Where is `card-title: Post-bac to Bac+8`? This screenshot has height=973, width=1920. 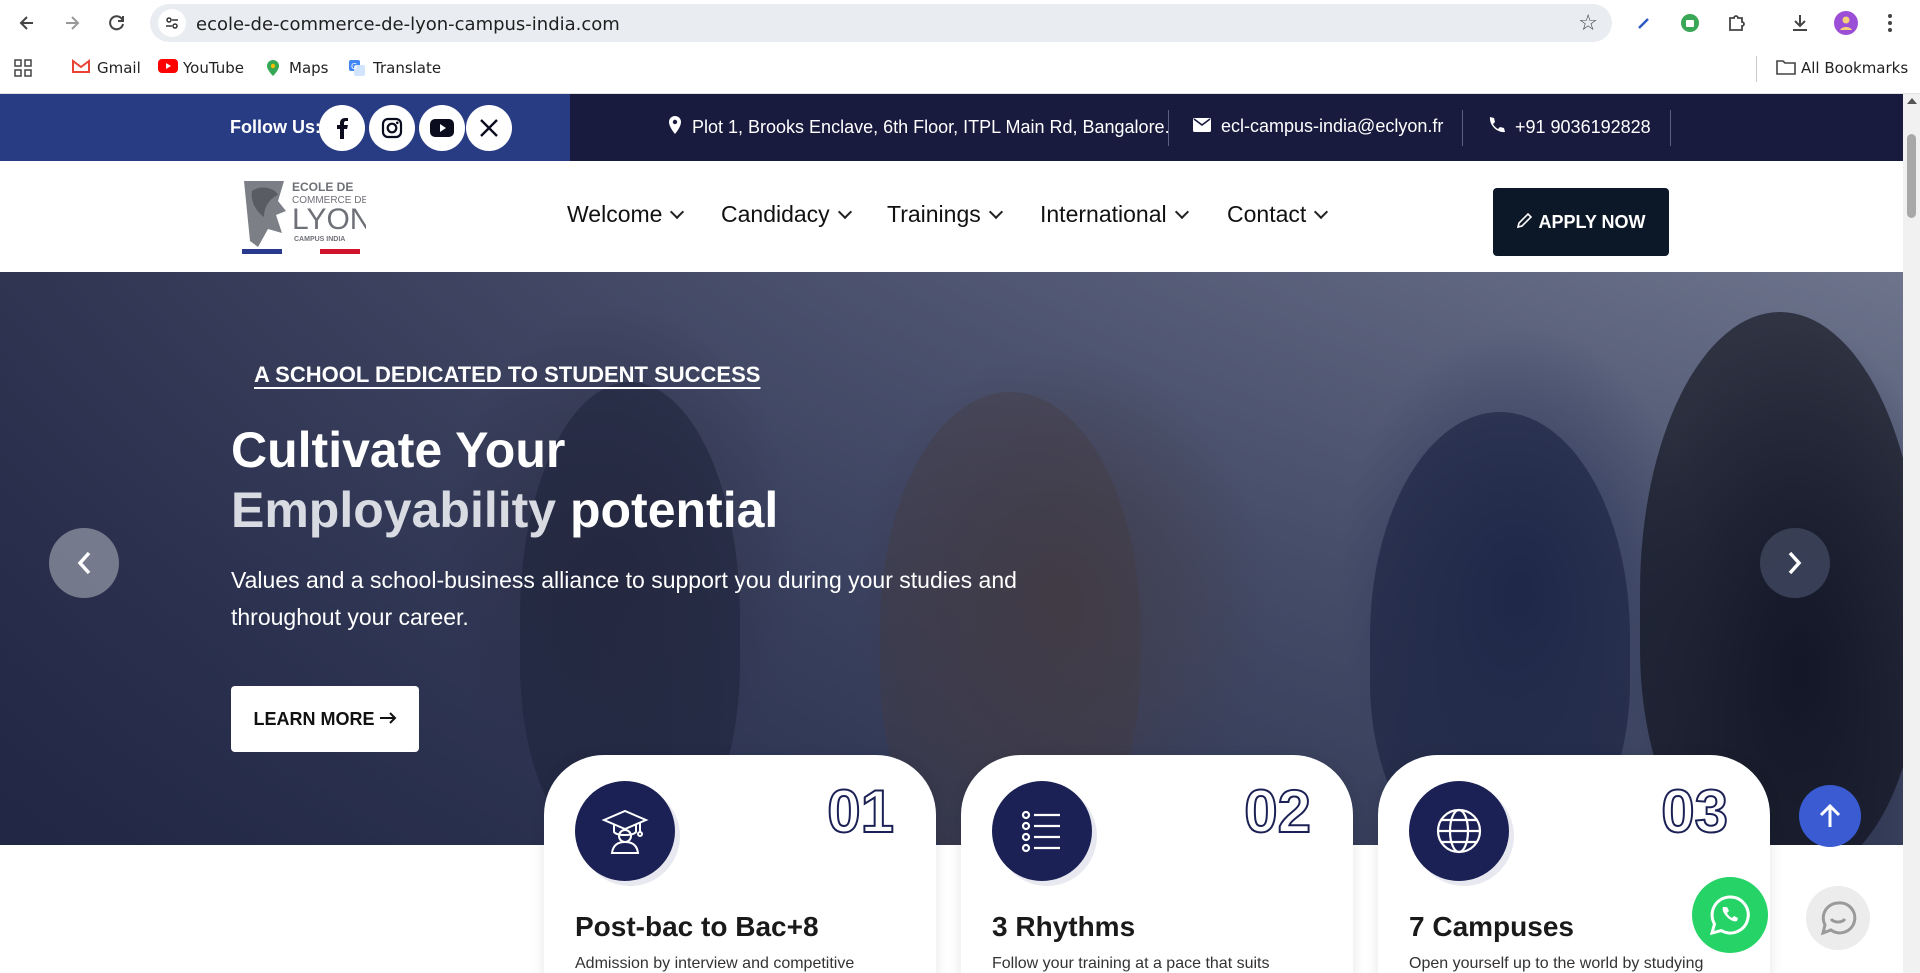
card-title: Post-bac to Bac+8 is located at coordinates (697, 926).